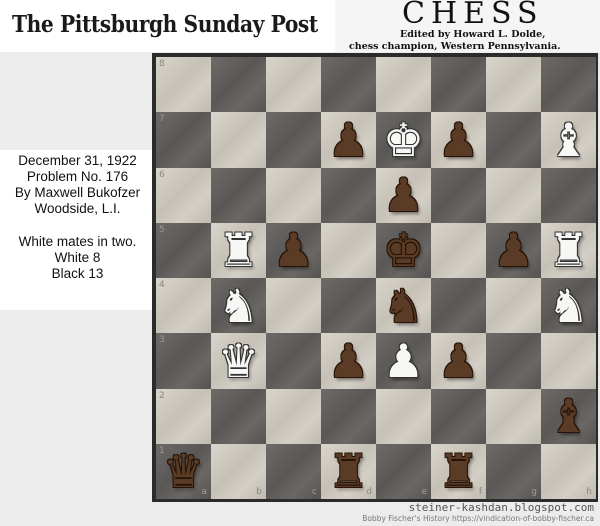  I want to click on square-f6, so click(458, 195).